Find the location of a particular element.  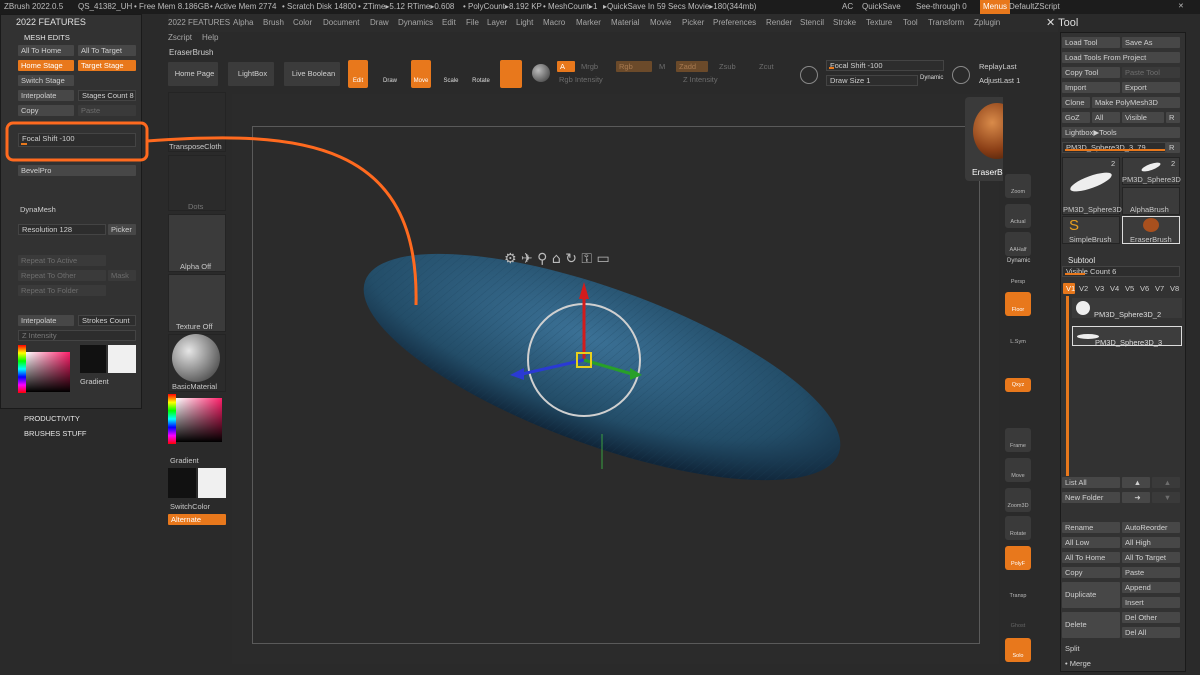

current-tool-slider: PM3D_Sphere3D_3. 79 is located at coordinates (1114, 147).